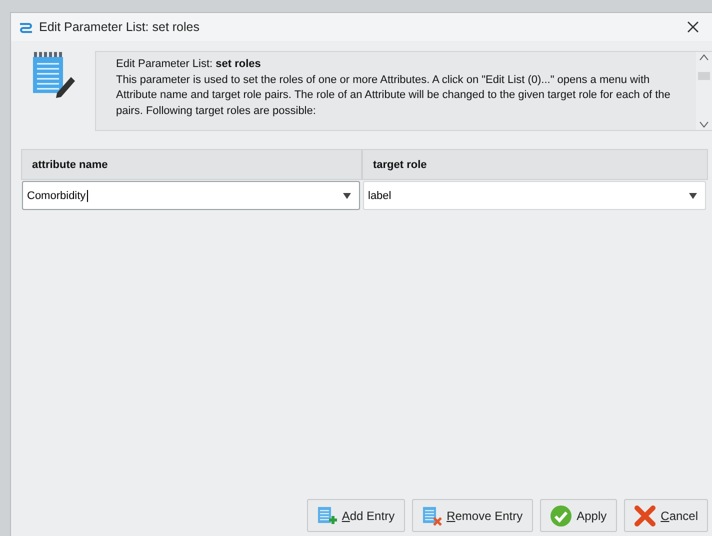 The image size is (712, 536). I want to click on window-title: Edit Parameter List: set roles, so click(119, 27).